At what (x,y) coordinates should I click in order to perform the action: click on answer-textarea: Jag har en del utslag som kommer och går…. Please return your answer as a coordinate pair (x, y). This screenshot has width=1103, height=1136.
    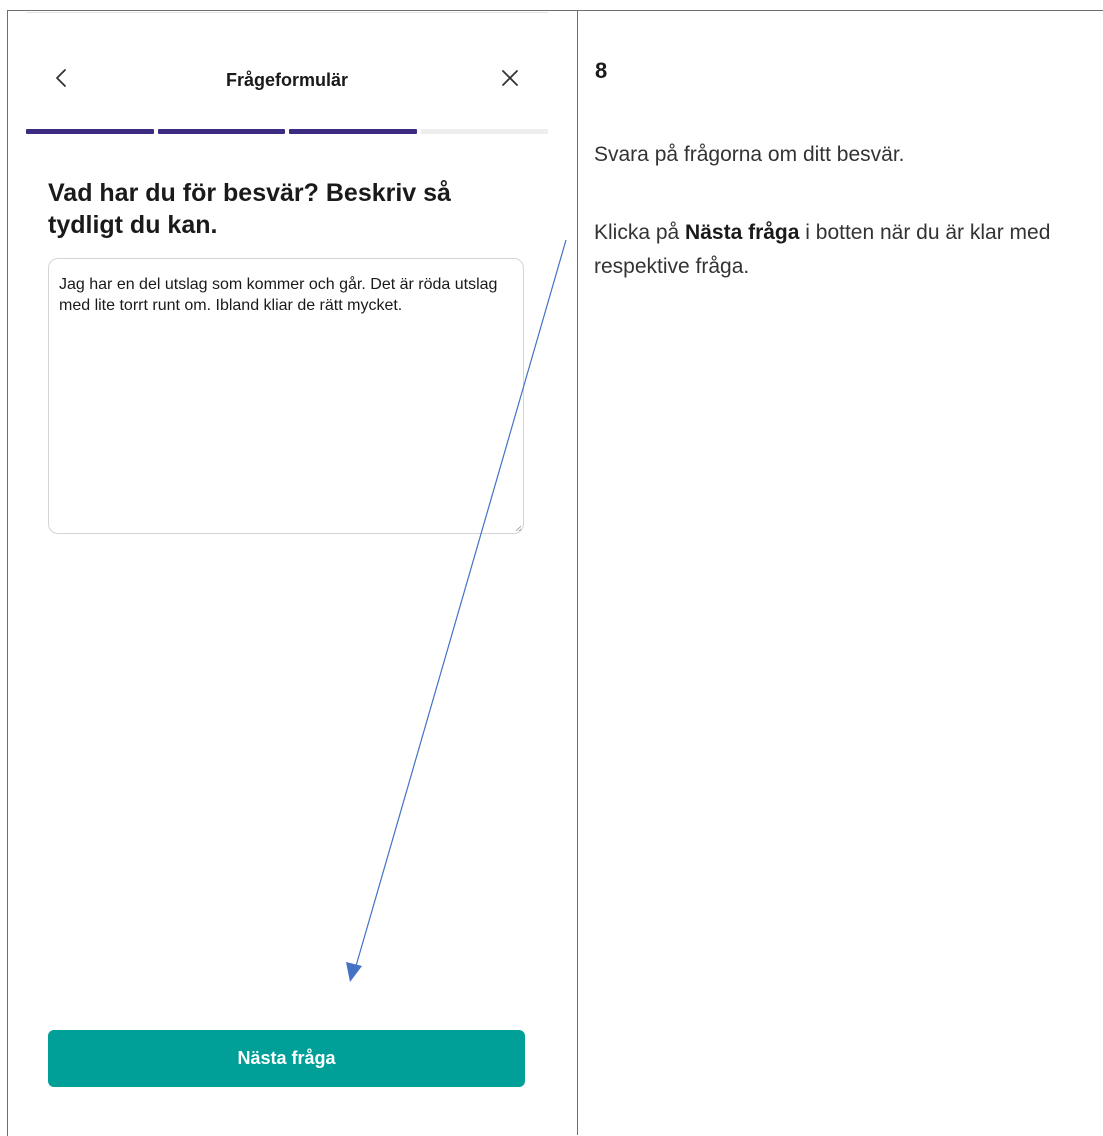
    Looking at the image, I should click on (286, 396).